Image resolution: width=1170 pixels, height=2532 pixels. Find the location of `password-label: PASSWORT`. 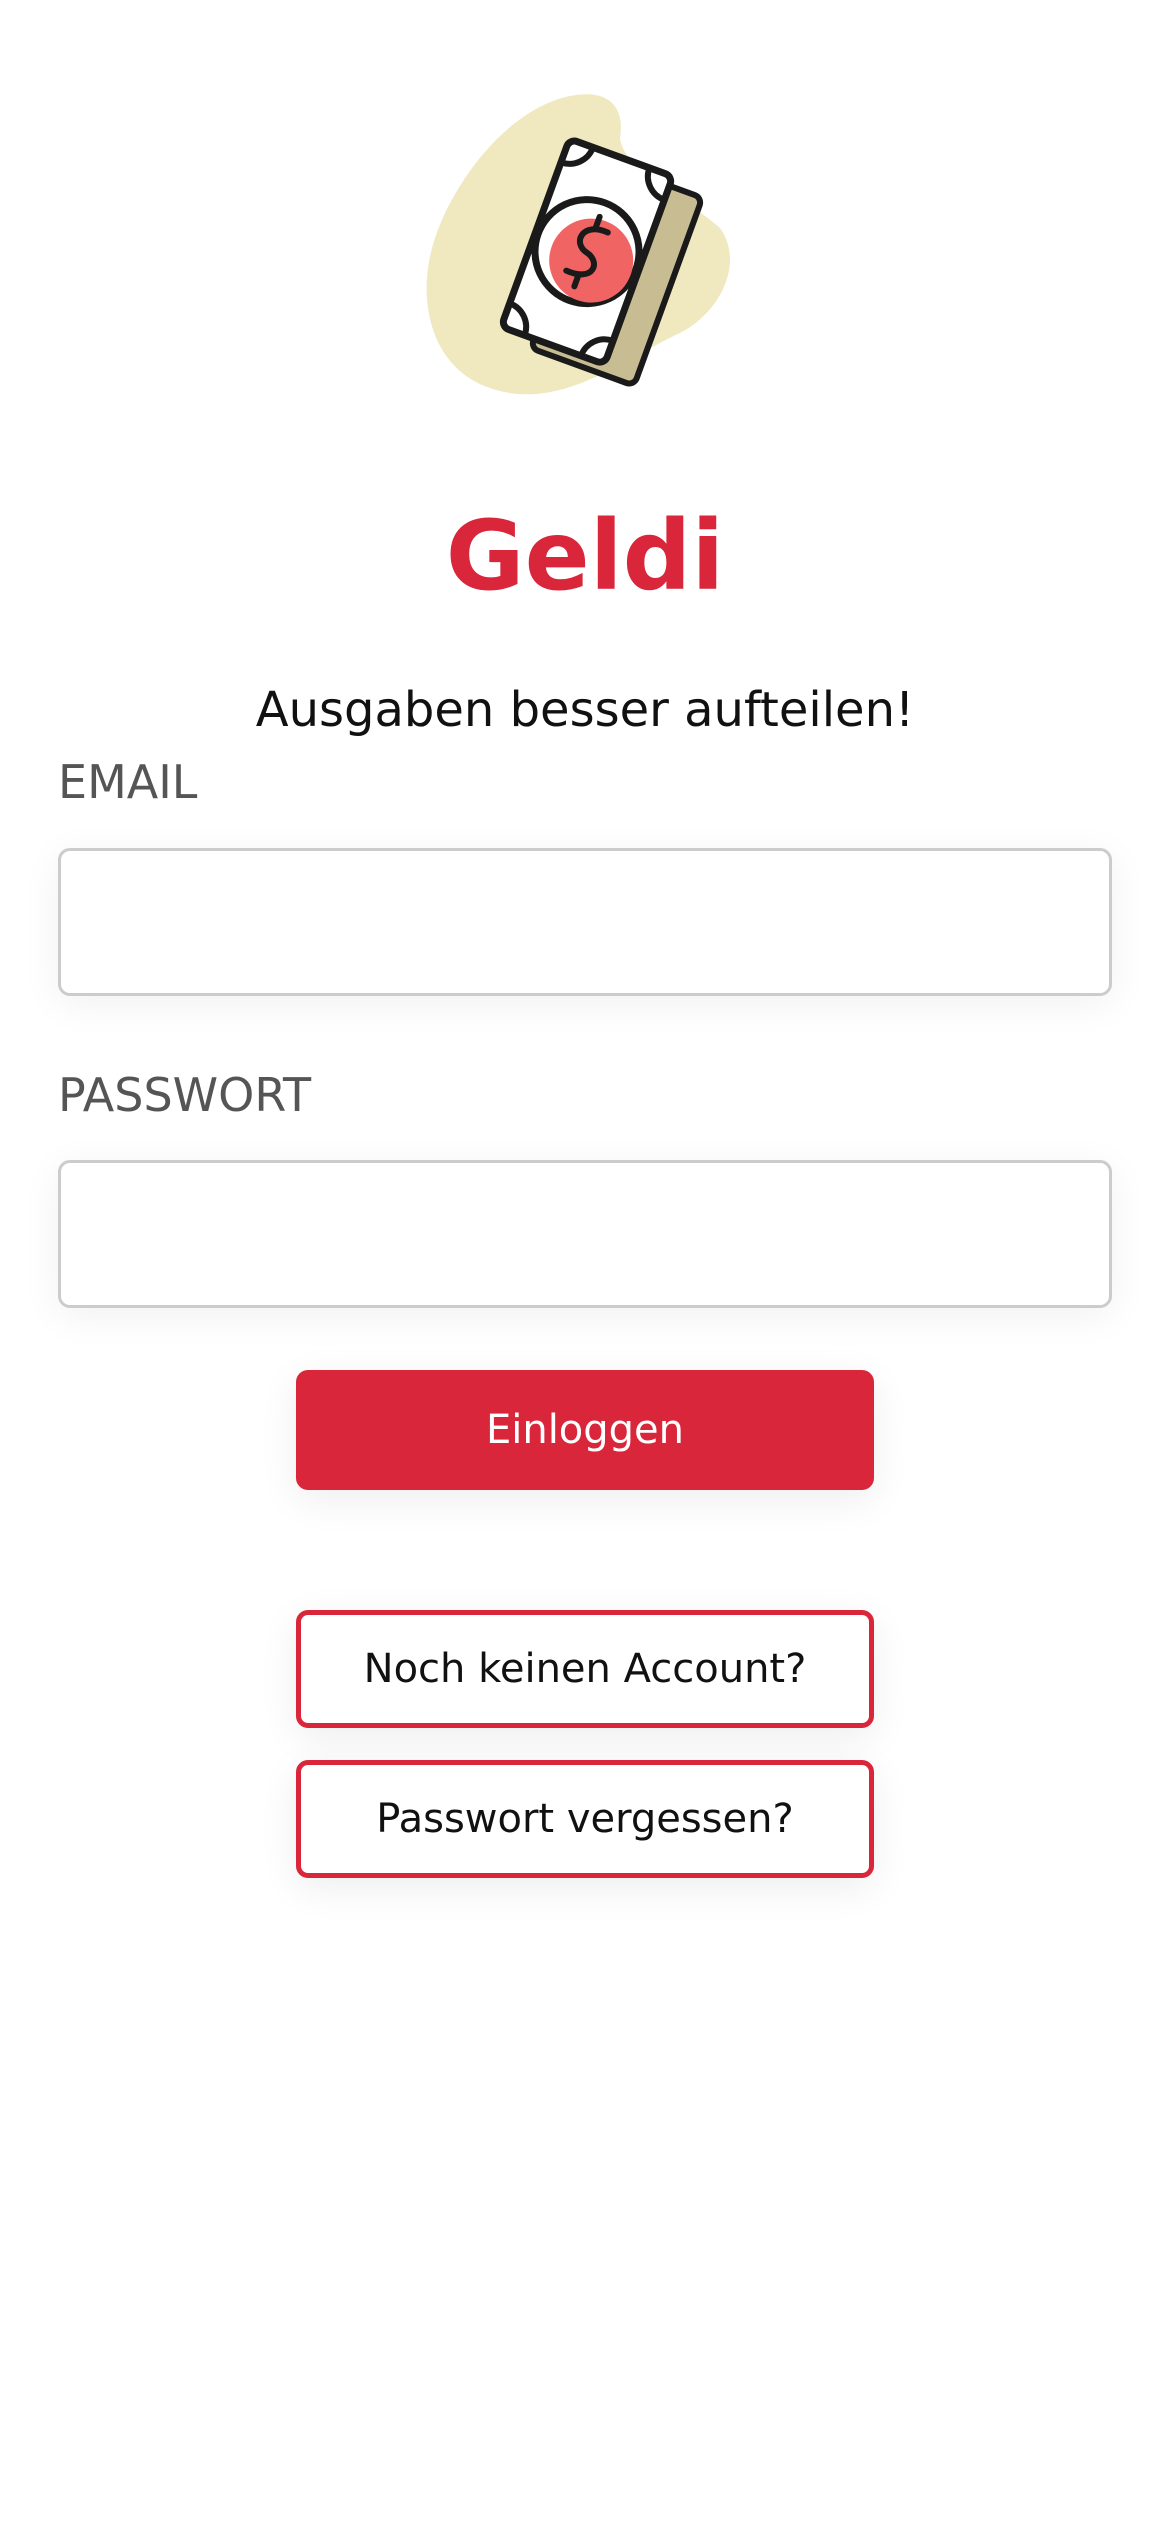

password-label: PASSWORT is located at coordinates (185, 1095).